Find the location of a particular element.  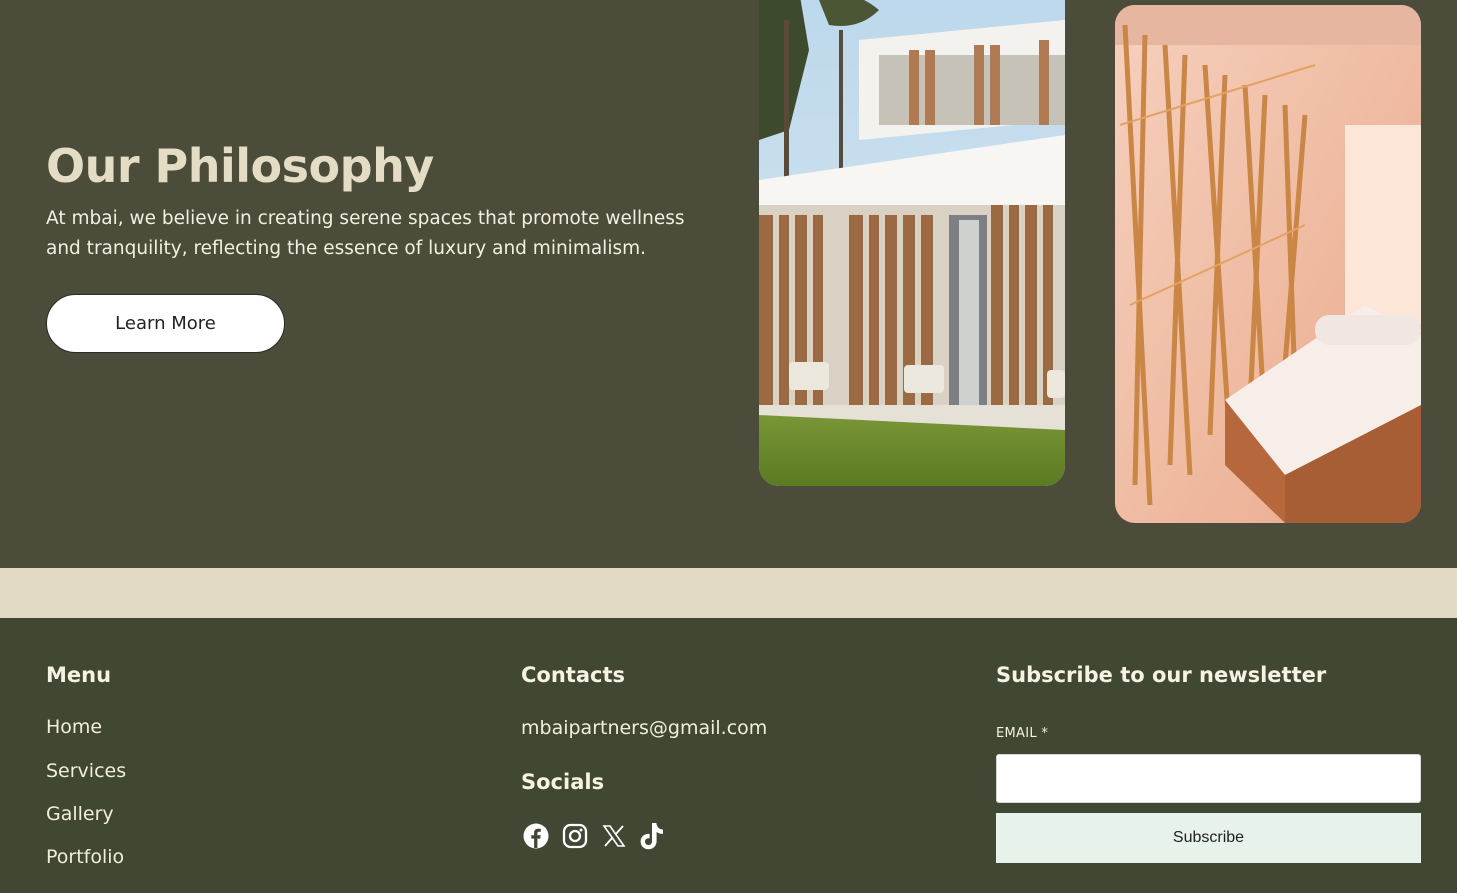

section-title: Our Philosophy is located at coordinates (240, 166).